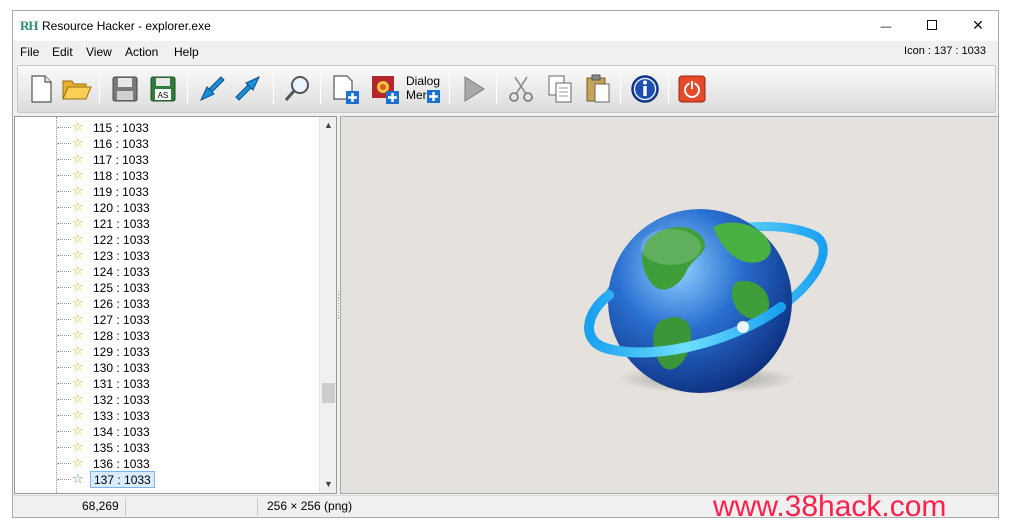 The image size is (1015, 532). I want to click on menu-edit: Edit, so click(62, 52).